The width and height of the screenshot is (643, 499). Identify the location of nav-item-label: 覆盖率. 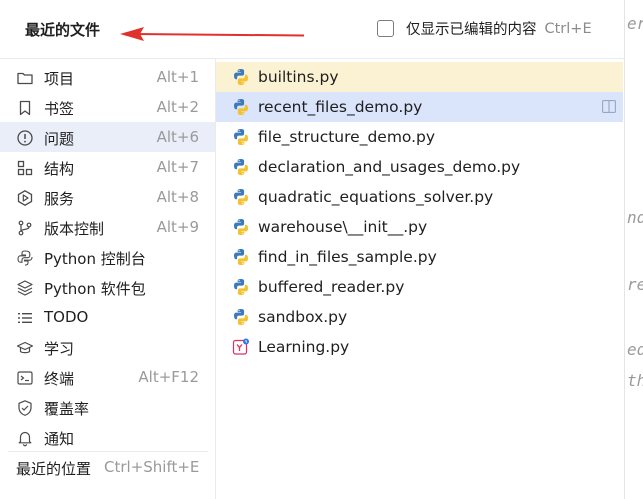
(67, 409).